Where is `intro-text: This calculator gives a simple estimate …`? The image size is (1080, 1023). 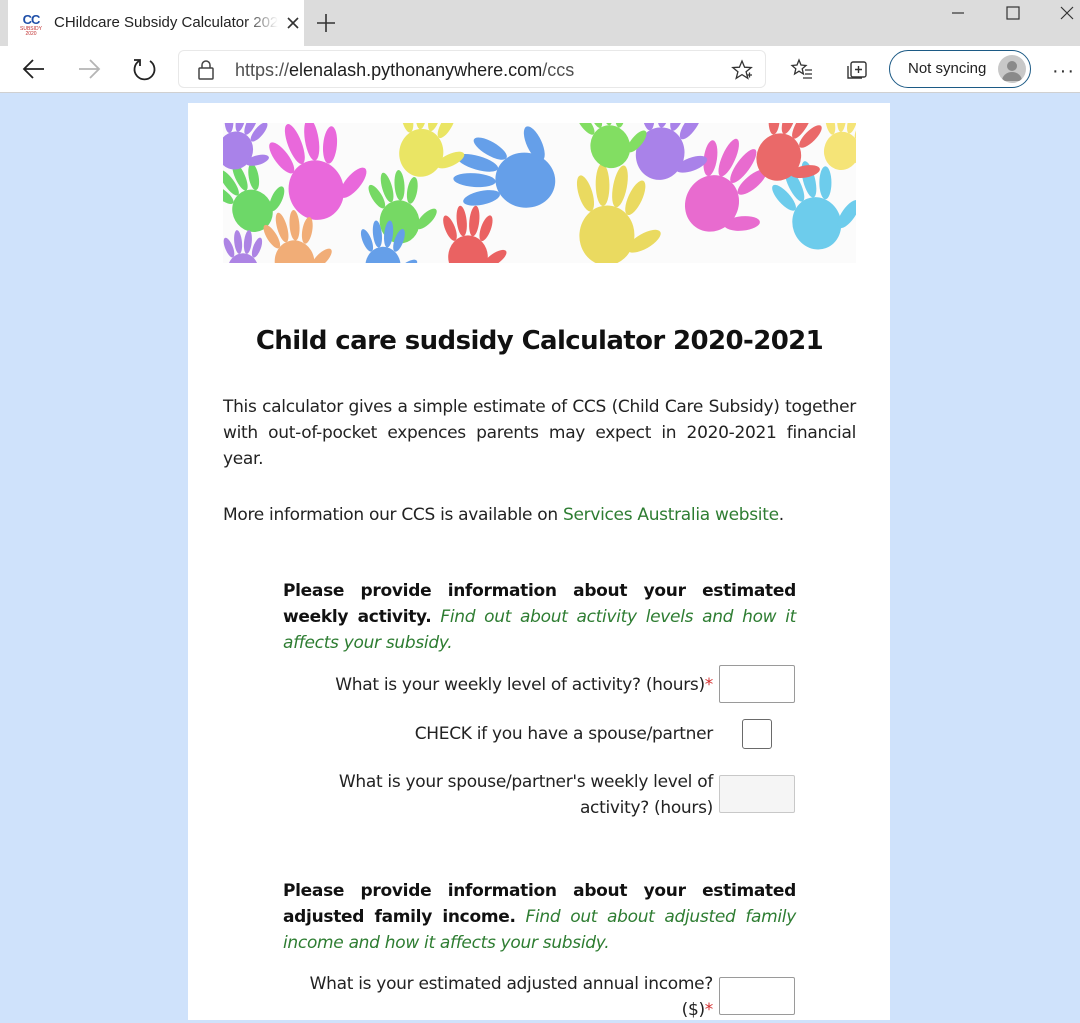
intro-text: This calculator gives a simple estimate … is located at coordinates (539, 433).